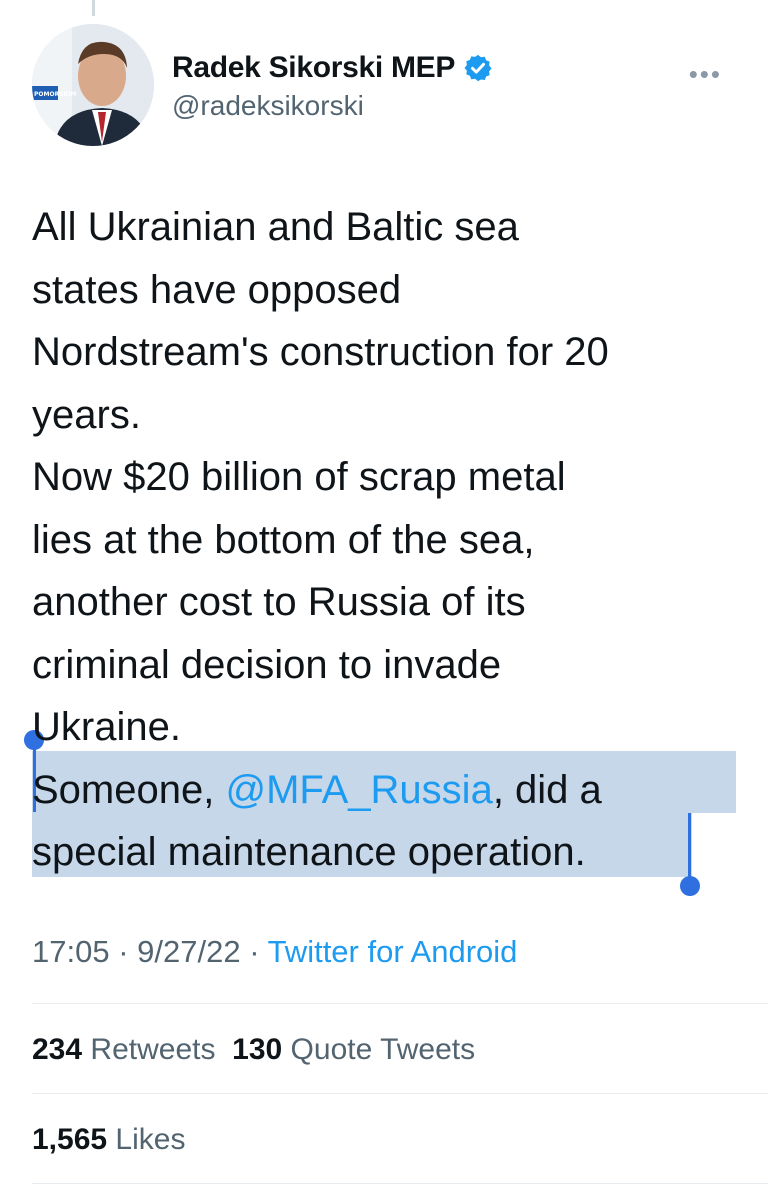 This screenshot has height=1200, width=768. What do you see at coordinates (279, 602) in the screenshot?
I see `tweet-text-line: another cost to Russia of its` at bounding box center [279, 602].